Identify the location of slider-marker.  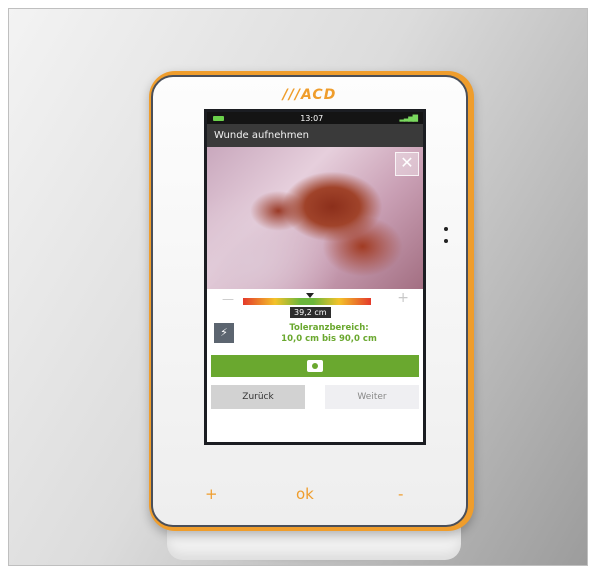
(309, 295).